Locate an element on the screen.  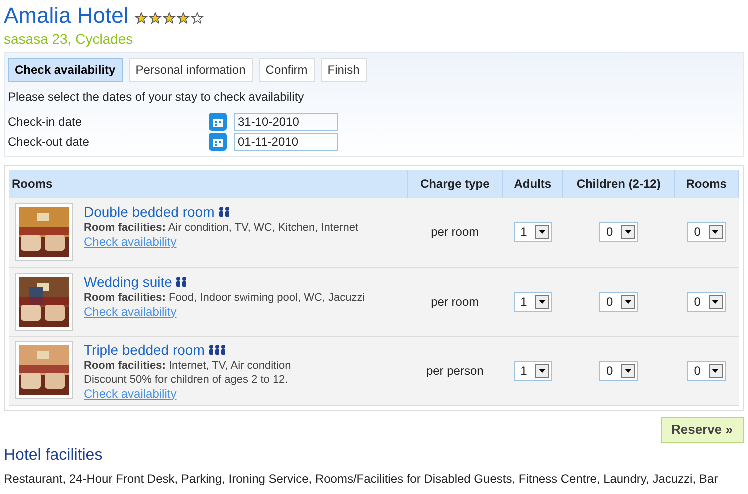
room-note: Discount 50% for children of ages 2 to 12. is located at coordinates (187, 379).